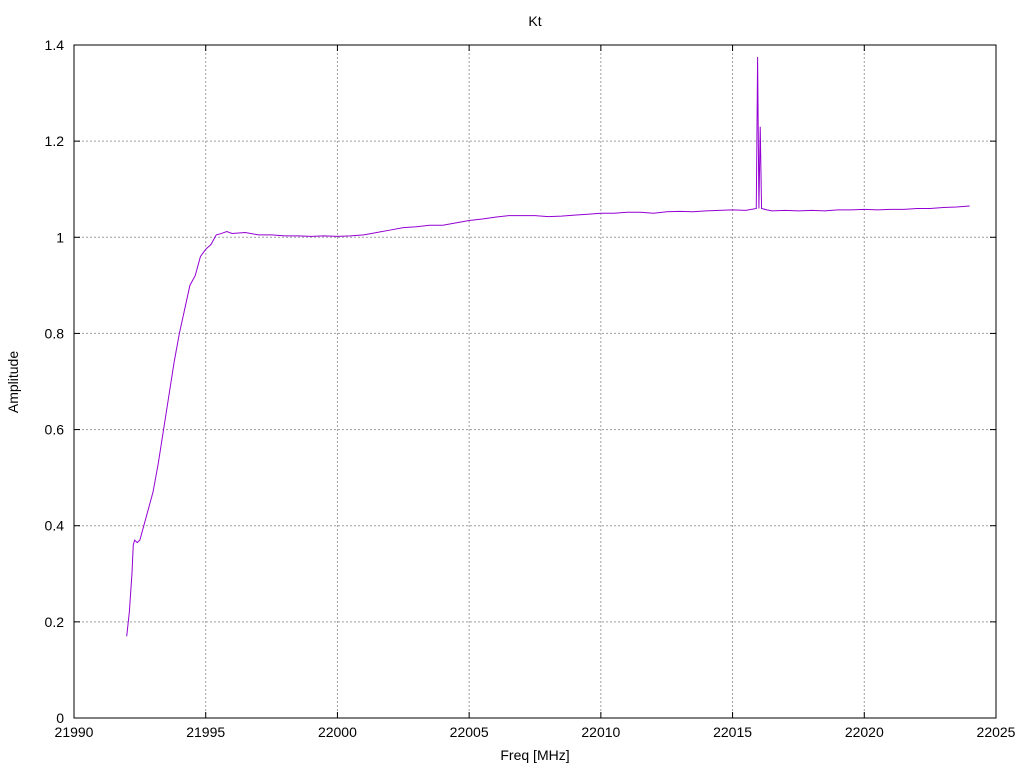 Image resolution: width=1024 pixels, height=768 pixels. What do you see at coordinates (55, 381) in the screenshot?
I see `y-tick-labels: 0 0.2 0.4 0.6 0.8 1 1.2 1.4` at bounding box center [55, 381].